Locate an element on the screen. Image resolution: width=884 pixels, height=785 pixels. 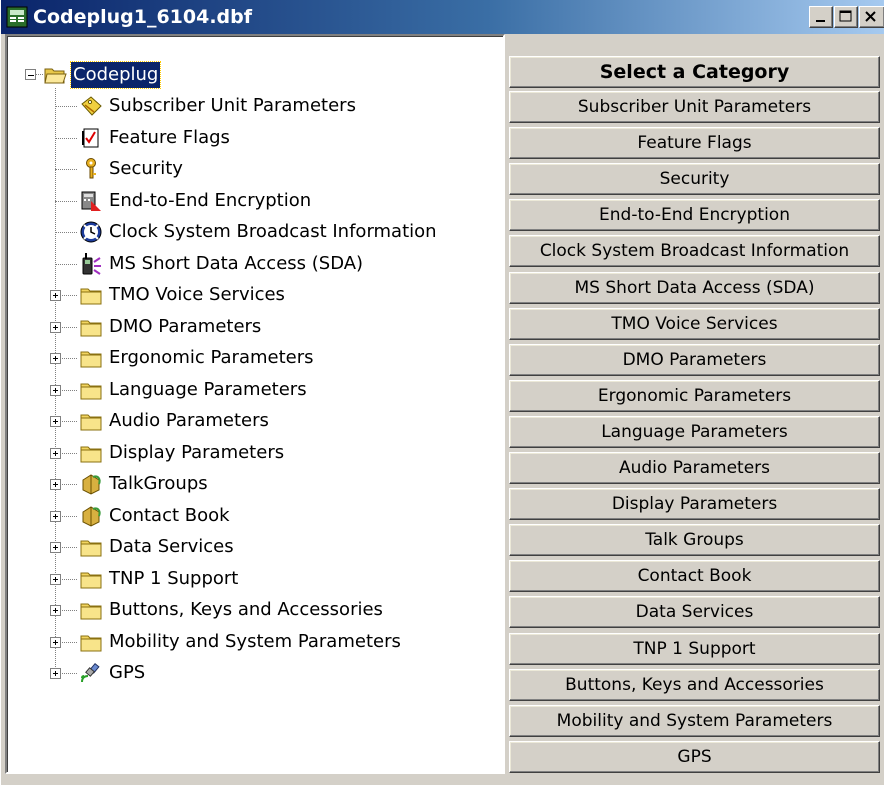
key-icon is located at coordinates (91, 169).